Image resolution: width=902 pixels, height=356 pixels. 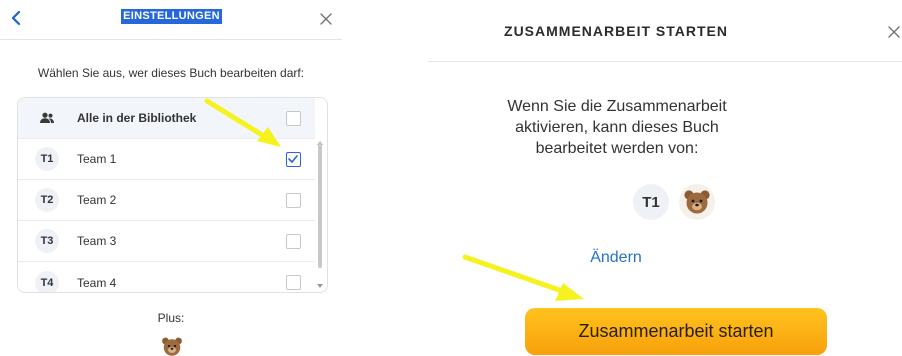 What do you see at coordinates (97, 159) in the screenshot?
I see `member-label: Team 1` at bounding box center [97, 159].